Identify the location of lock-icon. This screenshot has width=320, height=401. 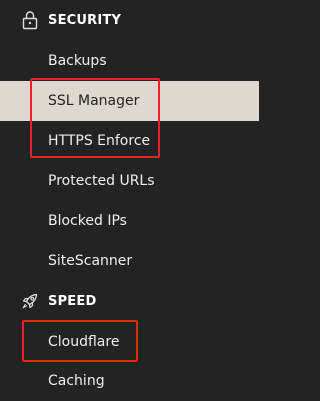
(30, 20).